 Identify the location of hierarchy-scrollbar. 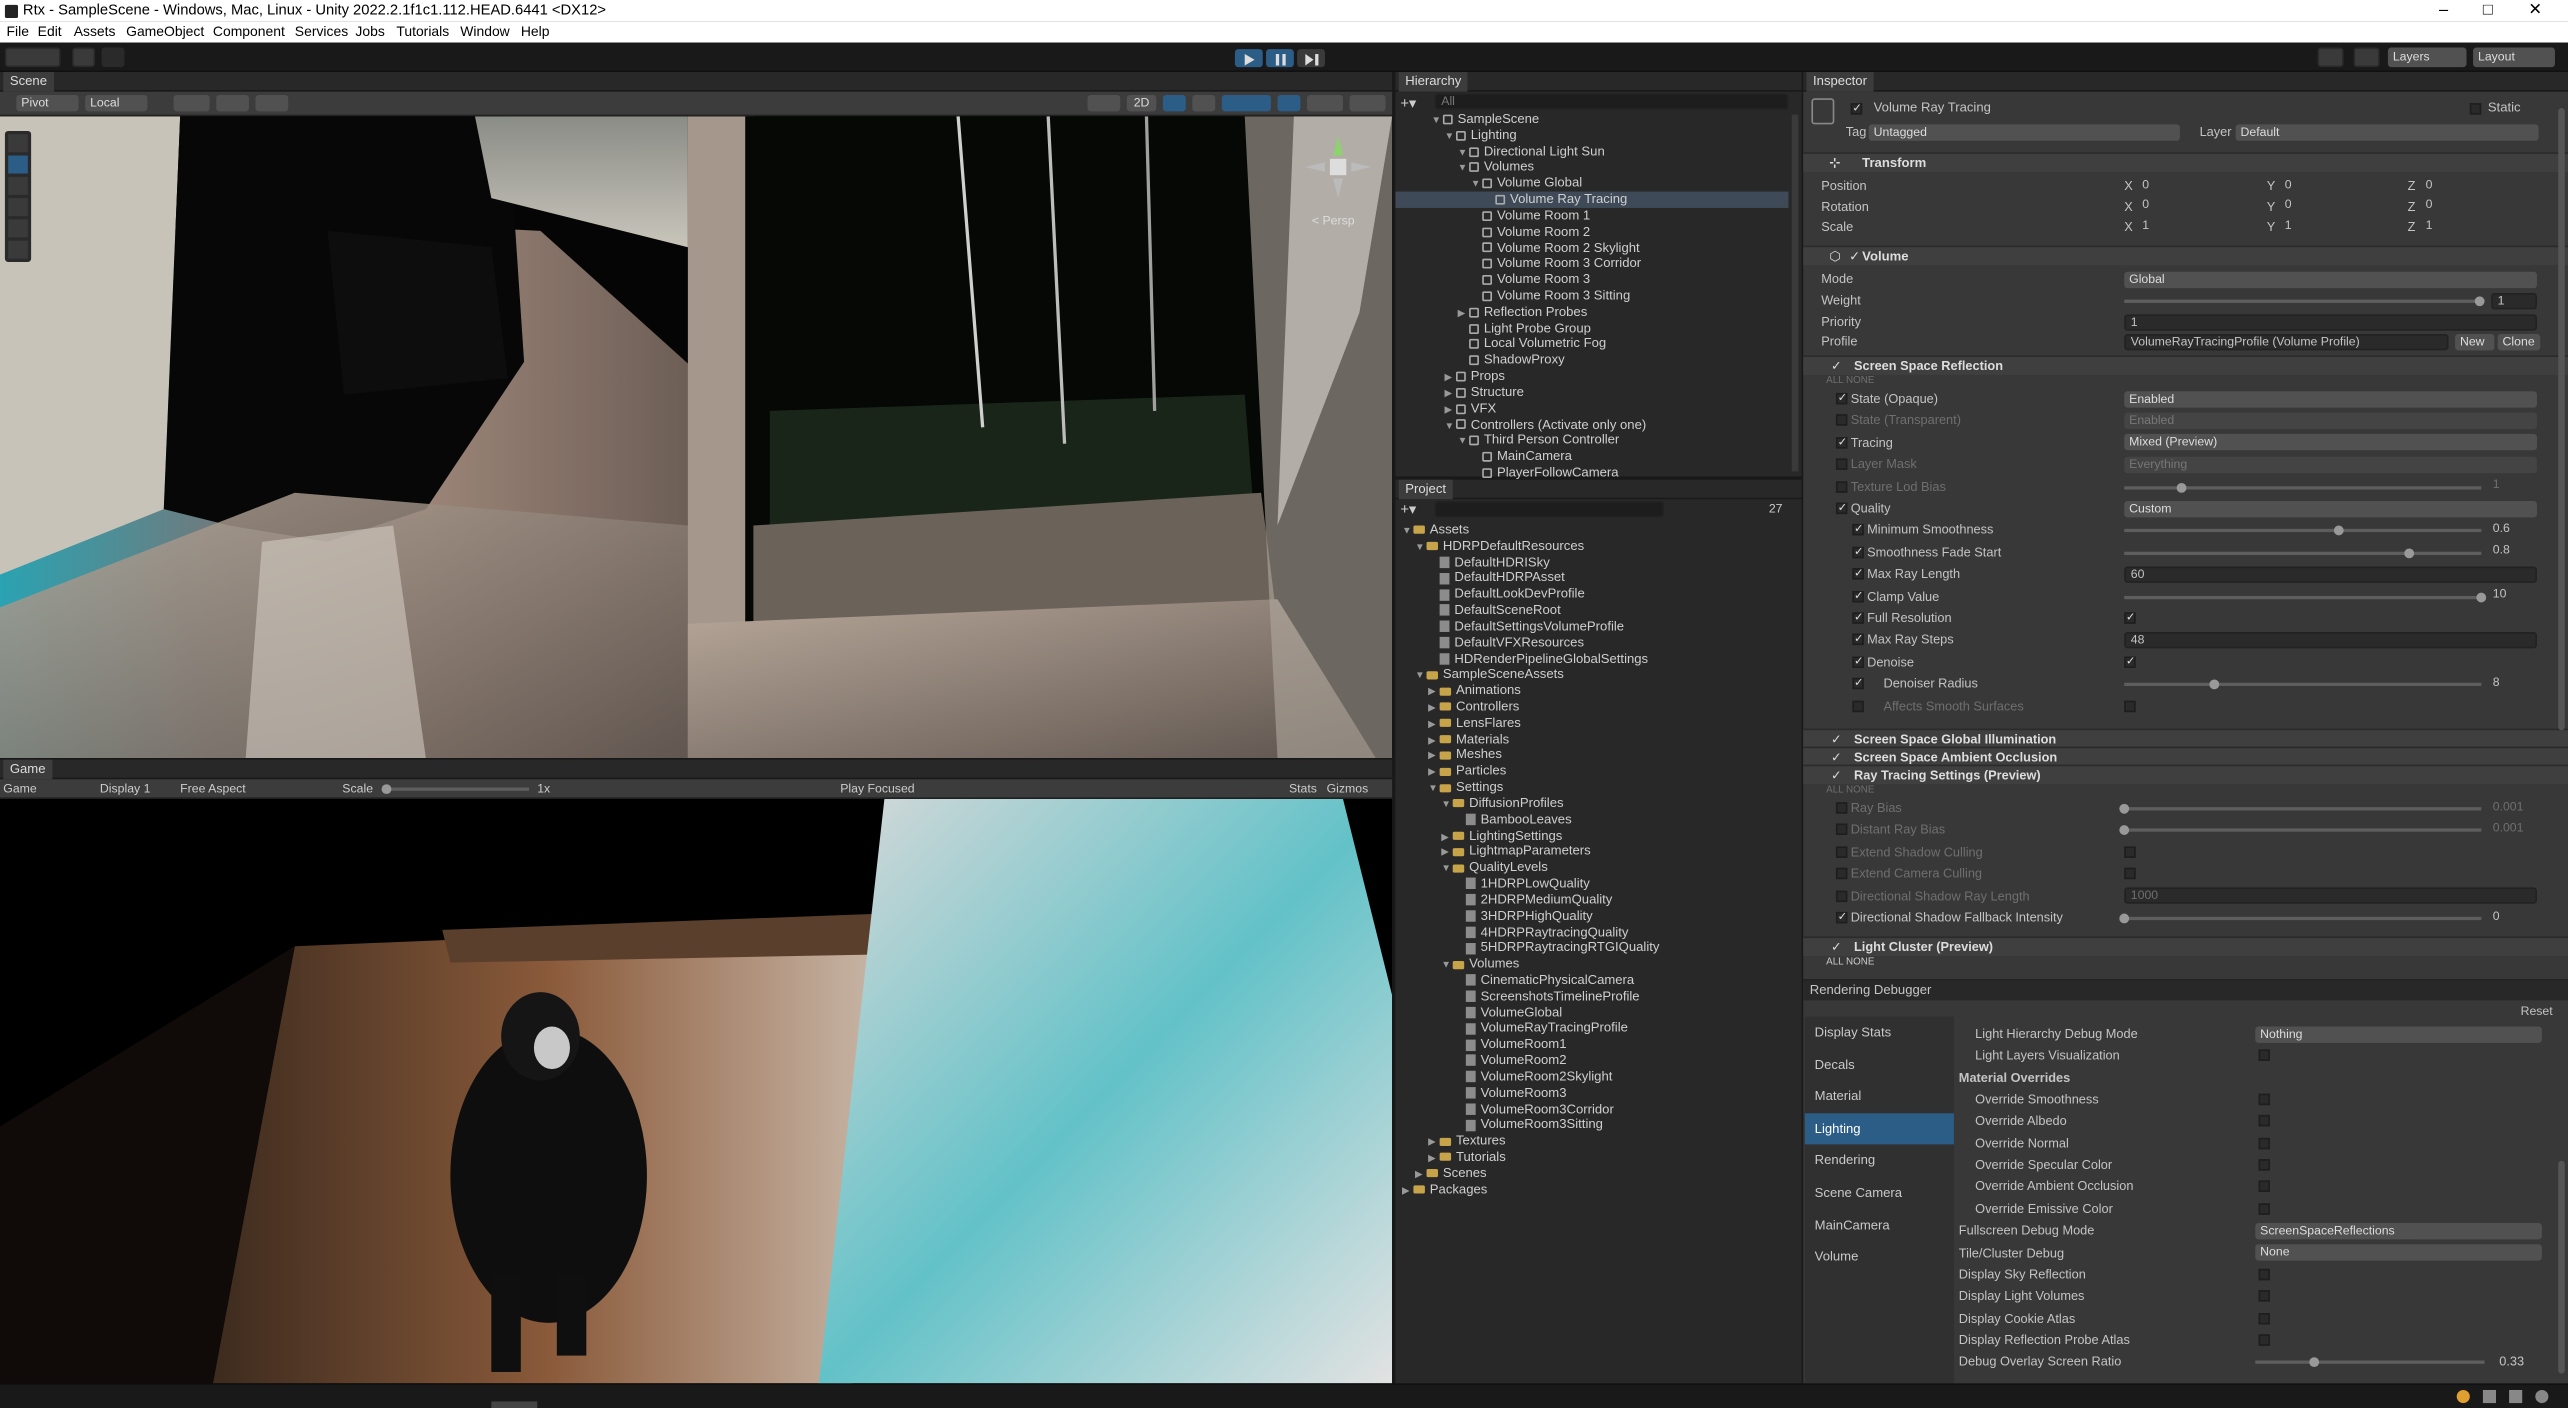
(1795, 293).